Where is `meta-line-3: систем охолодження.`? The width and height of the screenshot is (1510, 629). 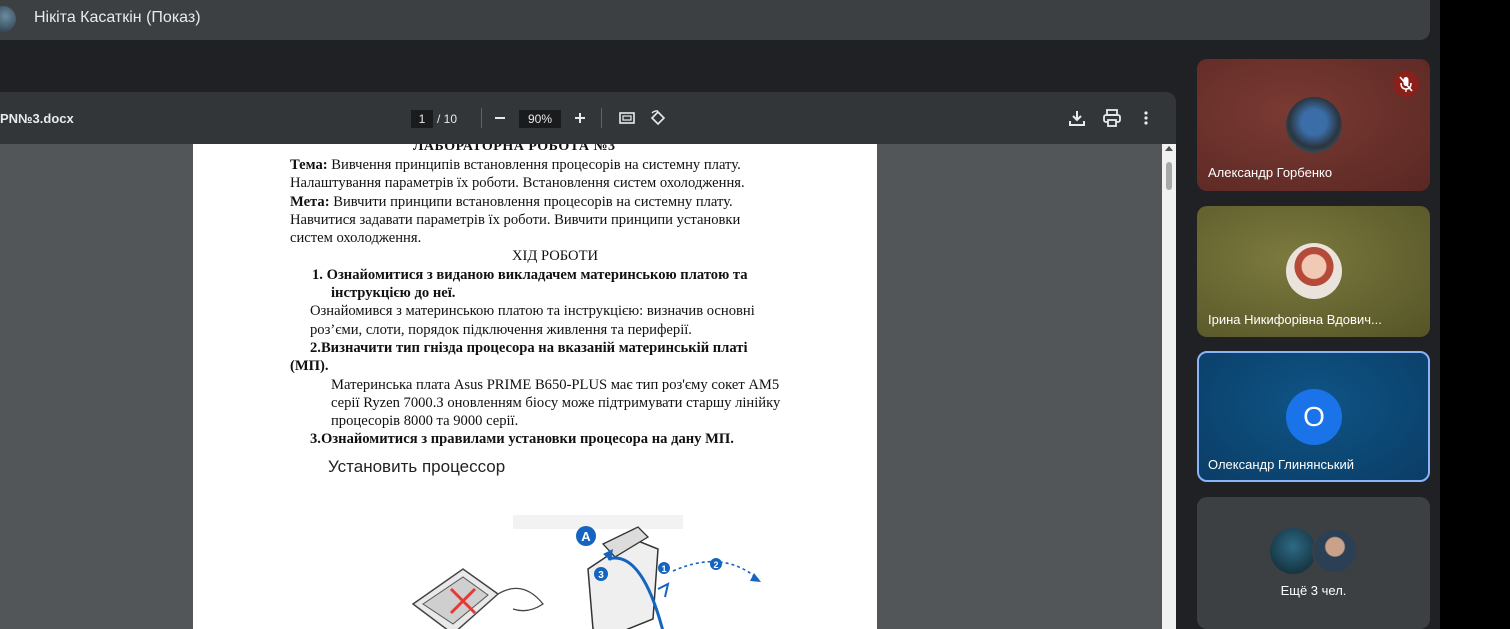
meta-line-3: систем охолодження. is located at coordinates (356, 238).